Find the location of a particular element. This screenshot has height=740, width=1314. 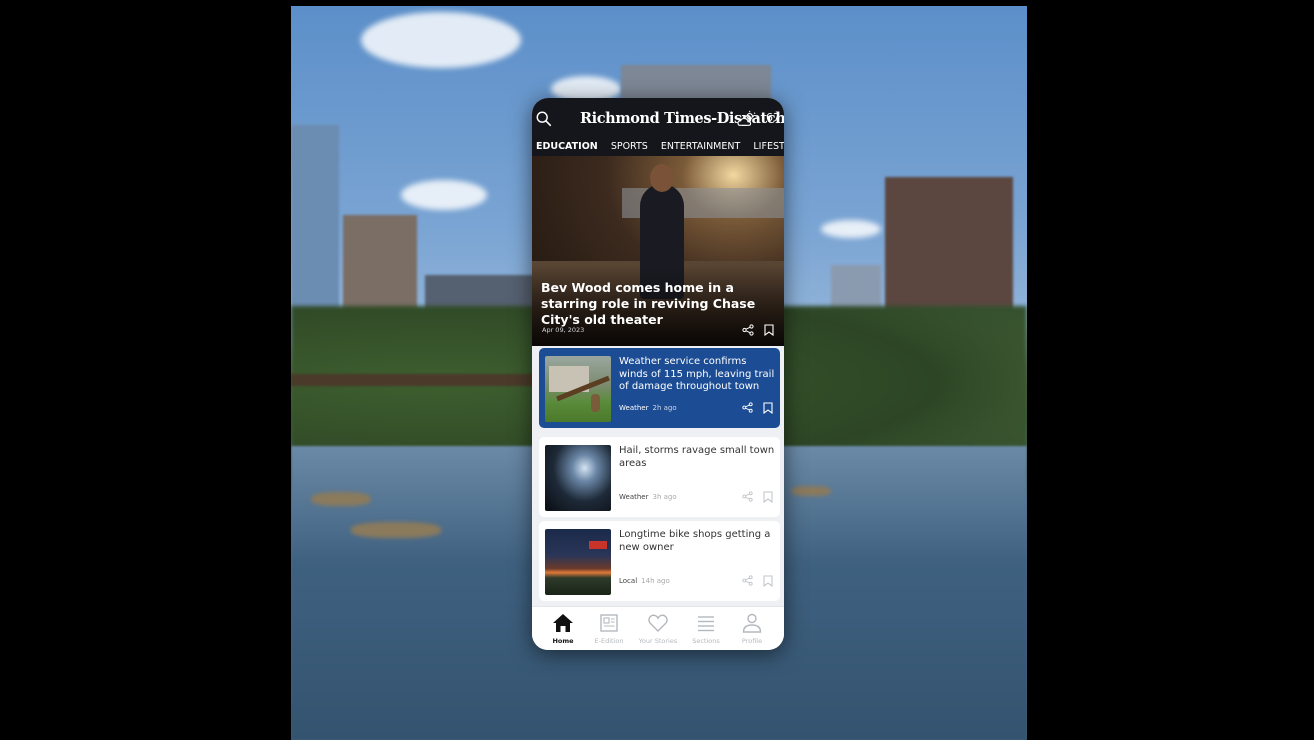

bridge is located at coordinates (416, 380).